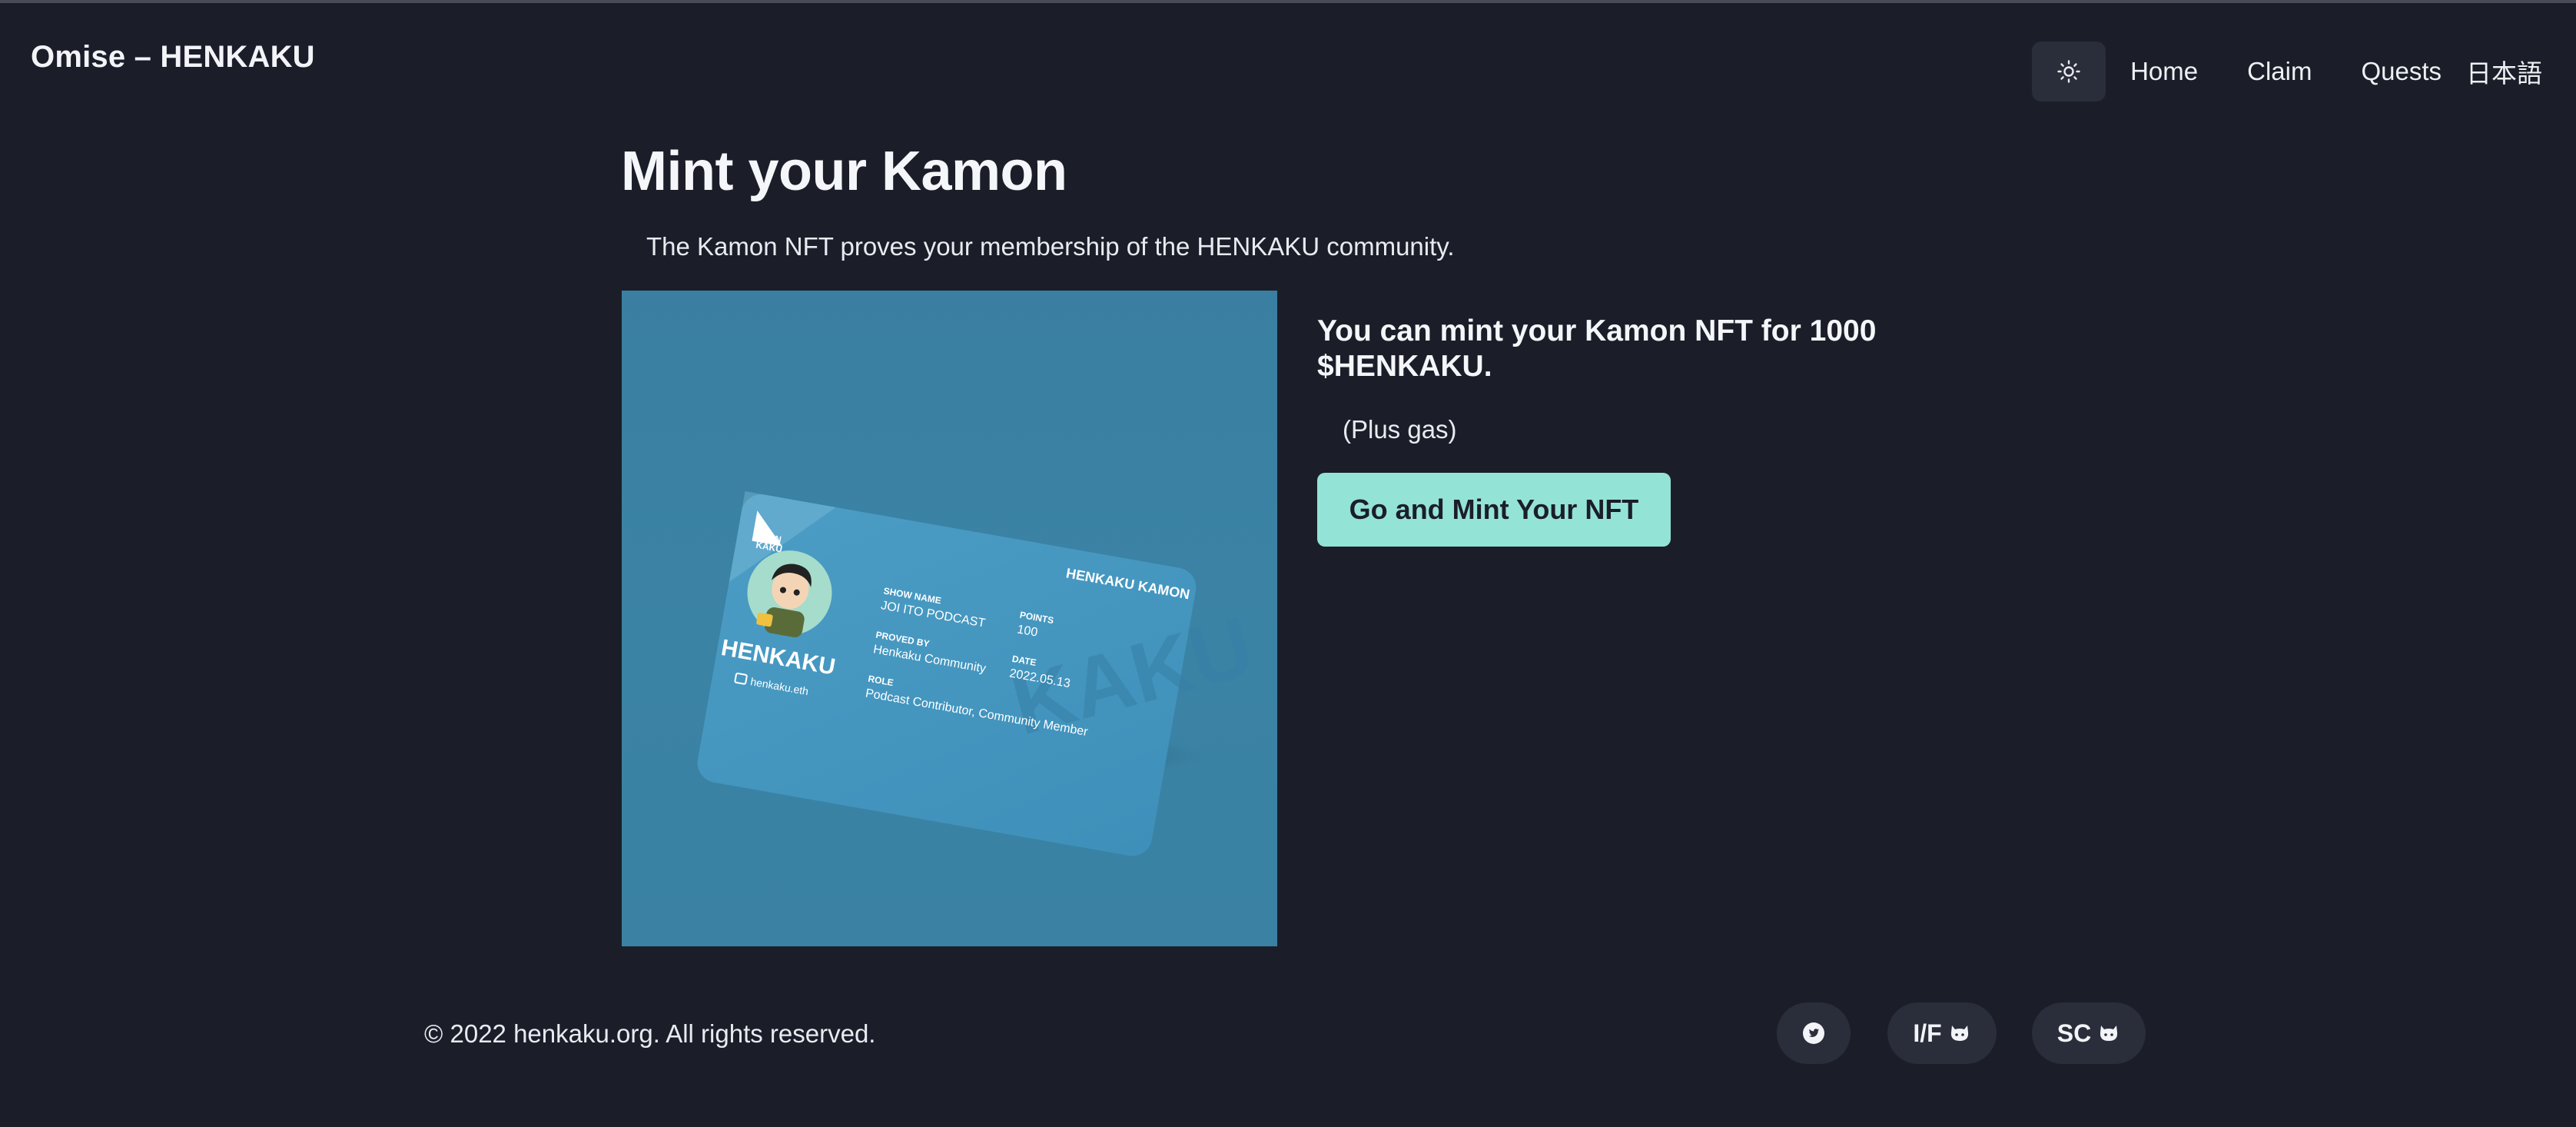  Describe the element at coordinates (1927, 1033) in the screenshot. I see `interface-label: I/F` at that location.